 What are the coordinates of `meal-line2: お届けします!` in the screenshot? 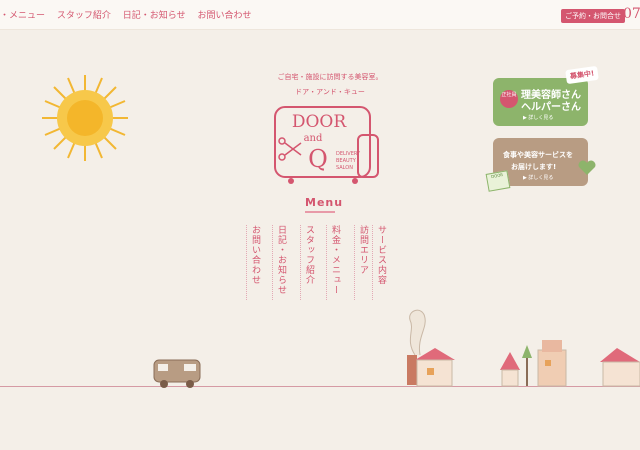 It's located at (534, 167).